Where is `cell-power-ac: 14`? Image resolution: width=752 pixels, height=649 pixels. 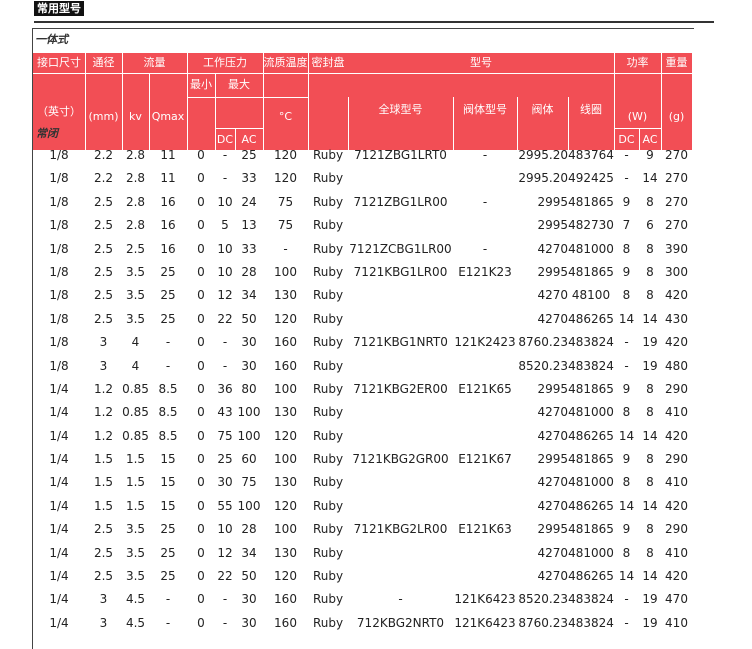 cell-power-ac: 14 is located at coordinates (650, 318).